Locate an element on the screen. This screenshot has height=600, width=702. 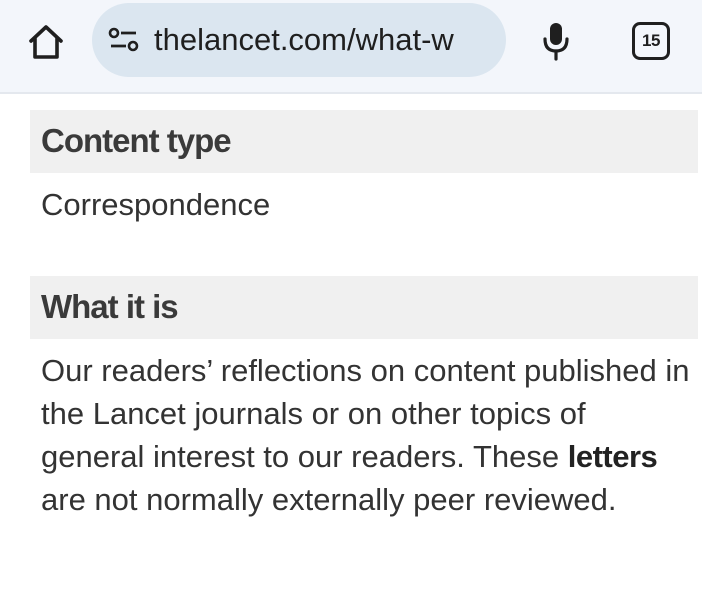
content-type-value: Correspondence is located at coordinates (156, 204).